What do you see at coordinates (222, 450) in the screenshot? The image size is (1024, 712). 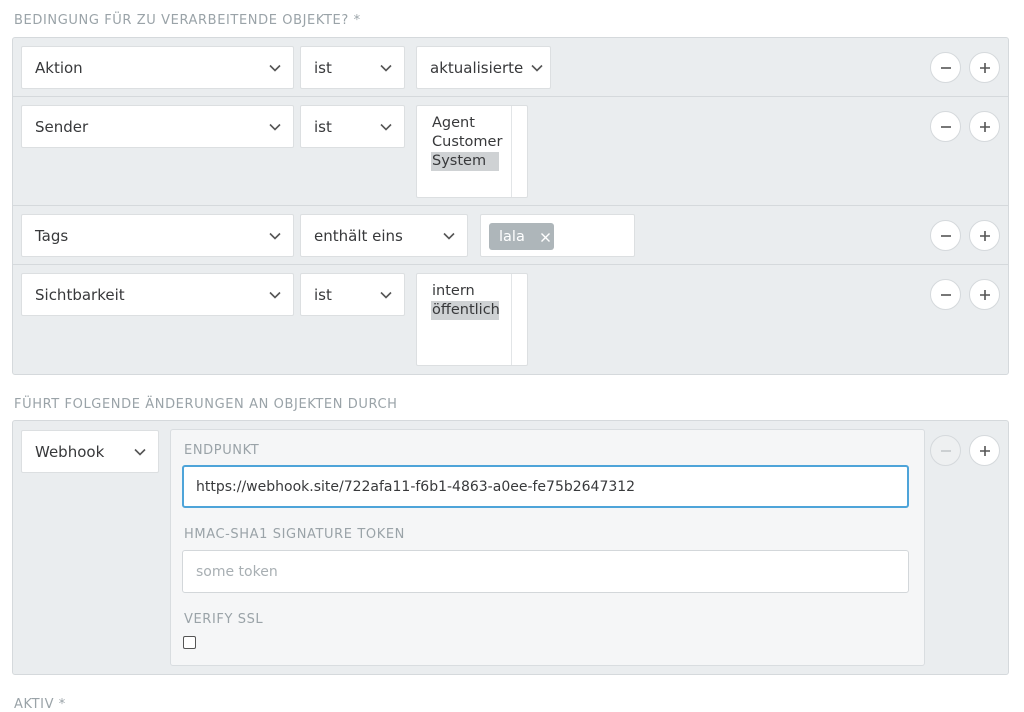 I see `endpoint-label: Endpunkt` at bounding box center [222, 450].